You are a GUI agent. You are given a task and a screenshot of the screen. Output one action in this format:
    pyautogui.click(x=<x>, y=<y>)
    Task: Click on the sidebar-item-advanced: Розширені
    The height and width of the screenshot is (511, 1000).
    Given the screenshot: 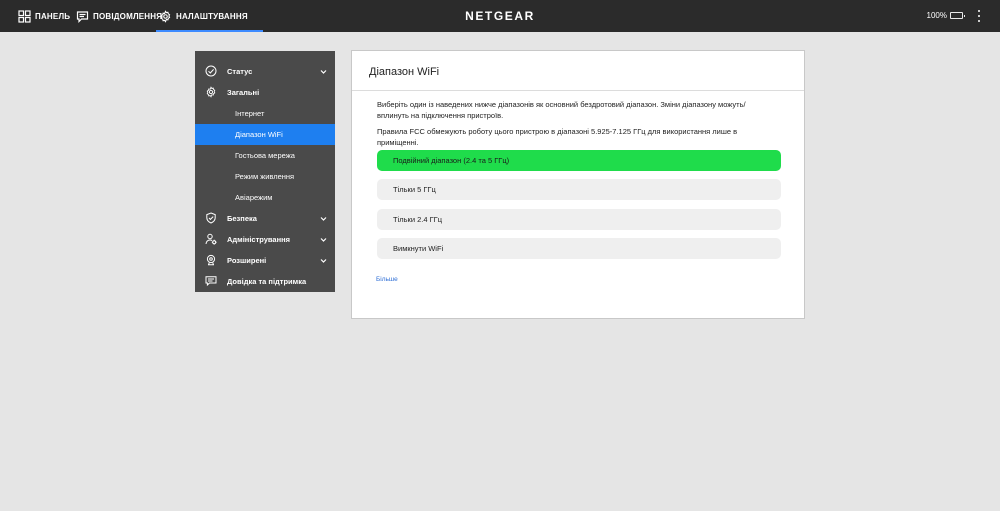 What is the action you would take?
    pyautogui.click(x=265, y=260)
    